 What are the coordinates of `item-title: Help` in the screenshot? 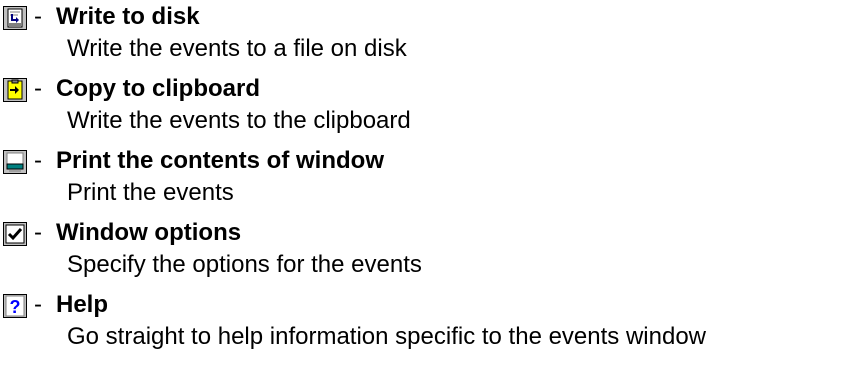 It's located at (82, 304).